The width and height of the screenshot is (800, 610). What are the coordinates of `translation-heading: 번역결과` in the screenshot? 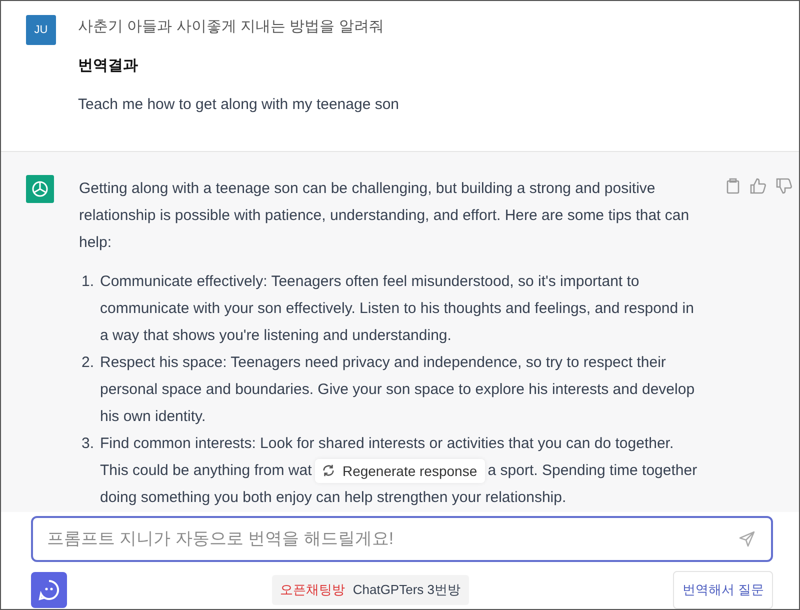 It's located at (108, 66).